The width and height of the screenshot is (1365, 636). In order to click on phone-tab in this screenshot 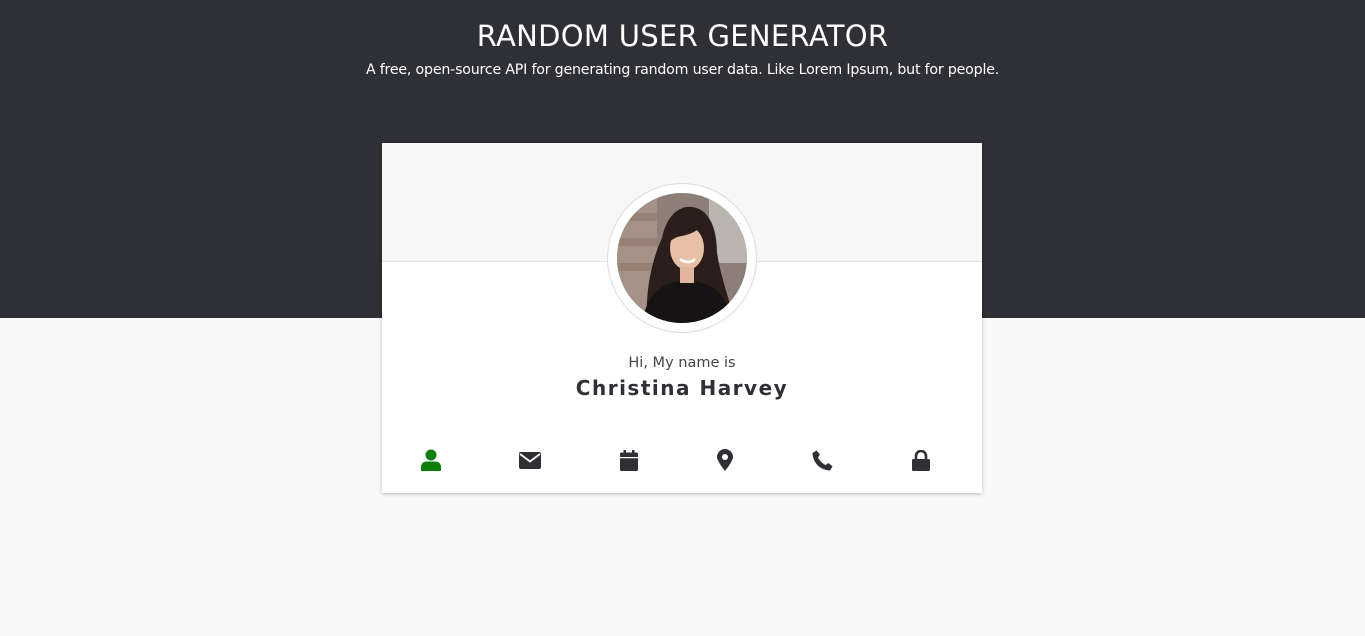, I will do `click(822, 460)`.